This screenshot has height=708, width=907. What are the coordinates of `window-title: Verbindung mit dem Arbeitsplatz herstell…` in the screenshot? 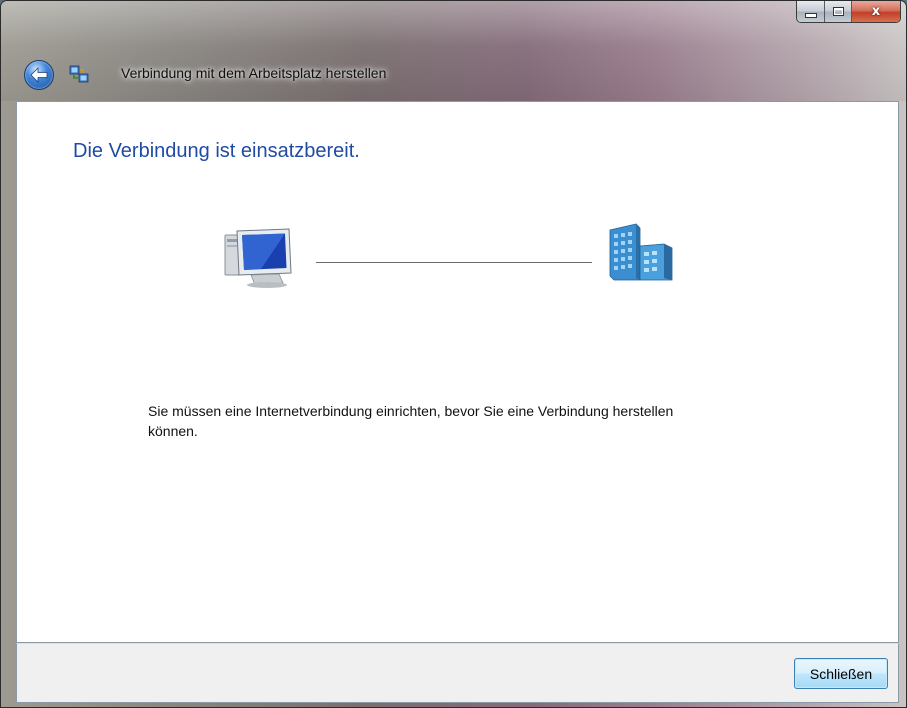 It's located at (254, 73).